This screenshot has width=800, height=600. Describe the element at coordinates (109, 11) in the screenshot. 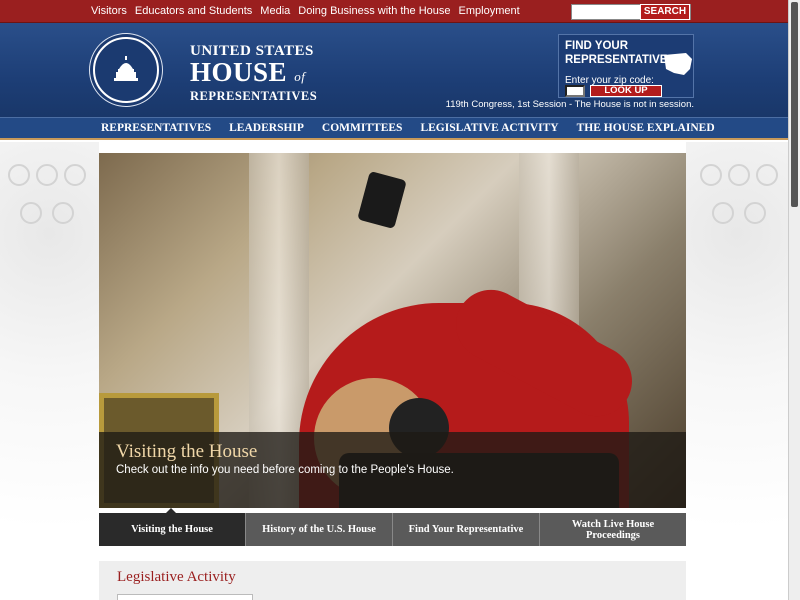

I see `utility-link-visitors: Visitors` at that location.